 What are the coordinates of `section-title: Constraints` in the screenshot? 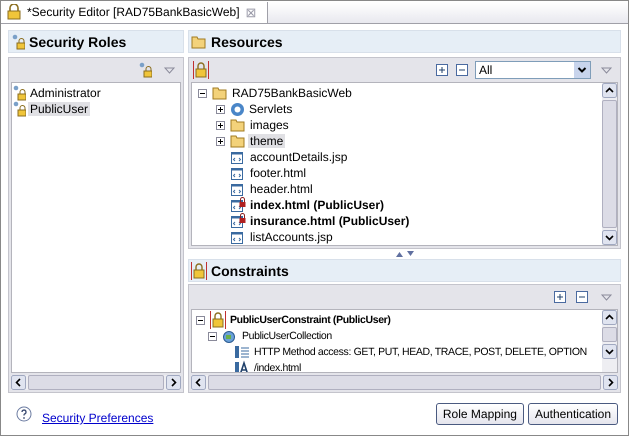 It's located at (250, 270).